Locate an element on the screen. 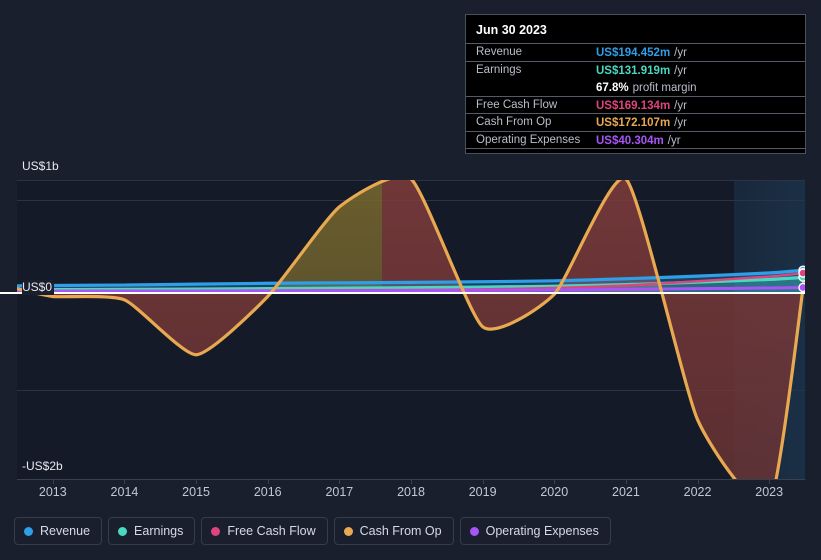  x-axis-label-2015: 2015 is located at coordinates (196, 492).